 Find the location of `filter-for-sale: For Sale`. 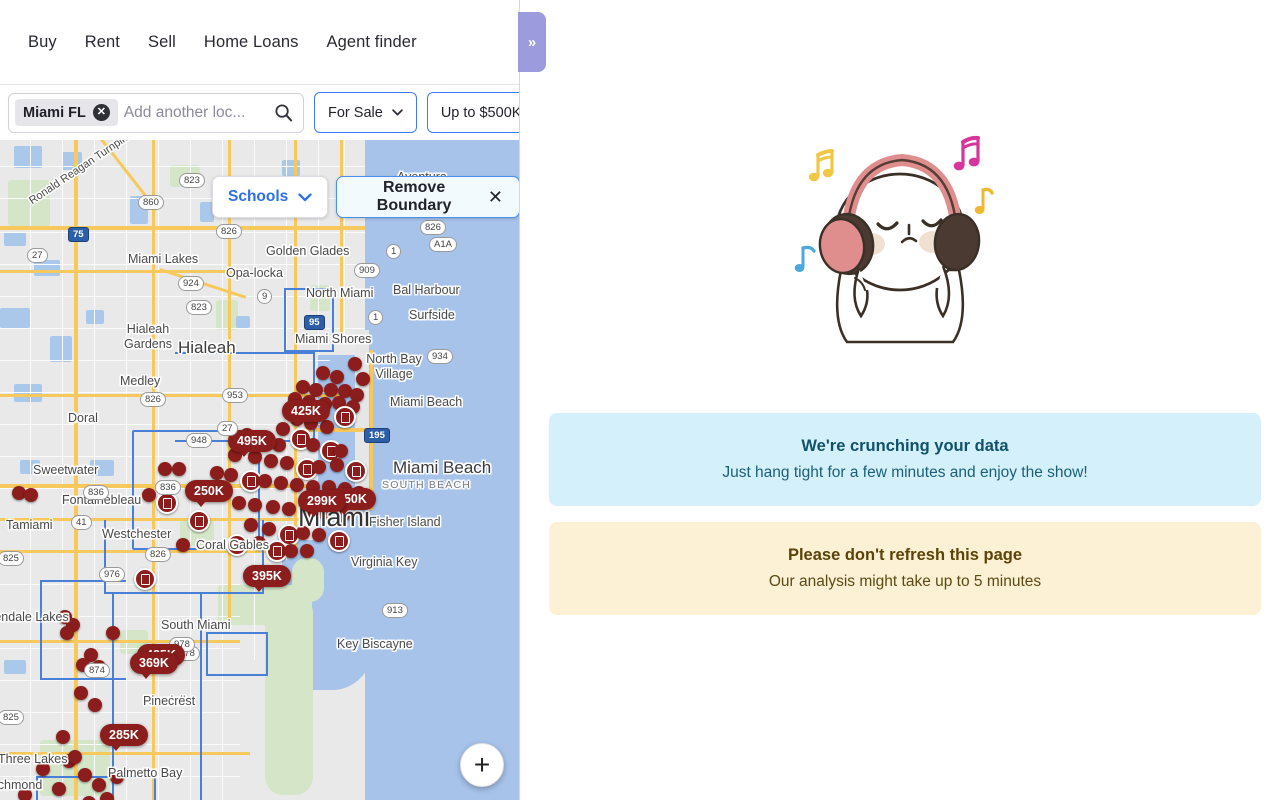

filter-for-sale: For Sale is located at coordinates (365, 112).